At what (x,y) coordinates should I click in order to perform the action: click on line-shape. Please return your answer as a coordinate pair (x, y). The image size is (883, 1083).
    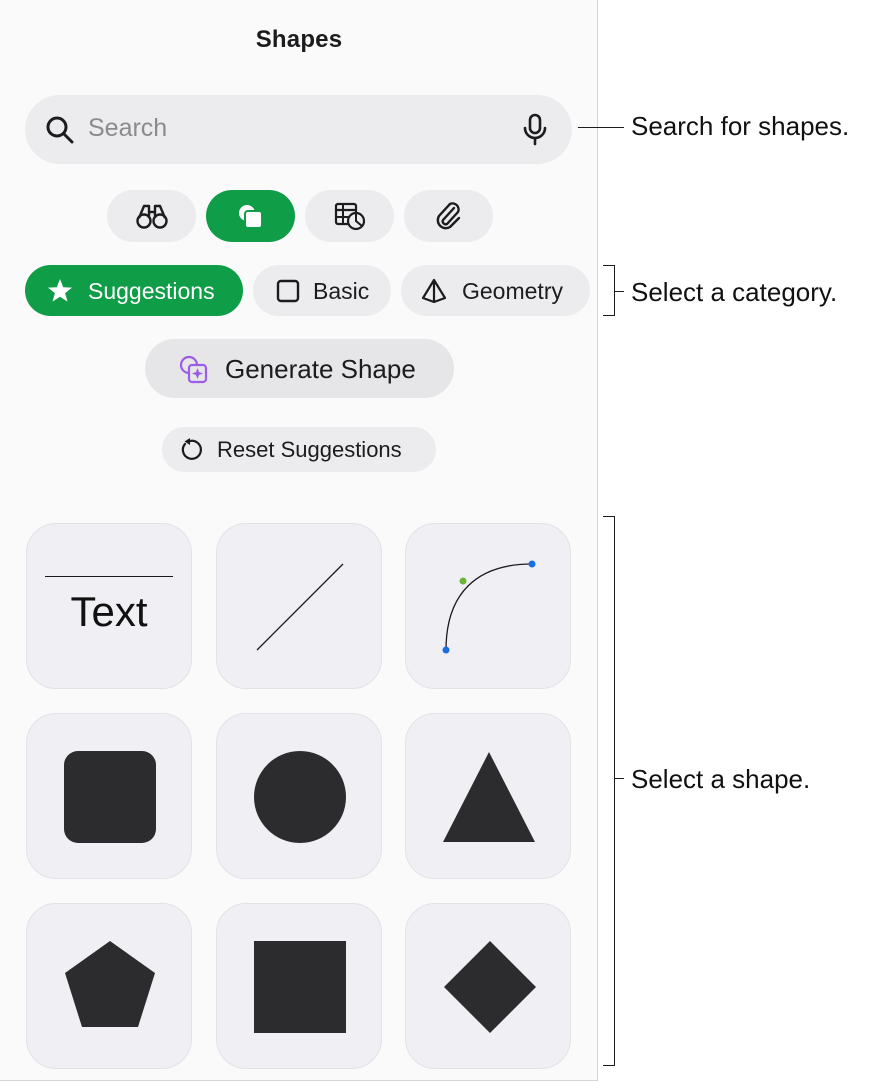
    Looking at the image, I should click on (300, 607).